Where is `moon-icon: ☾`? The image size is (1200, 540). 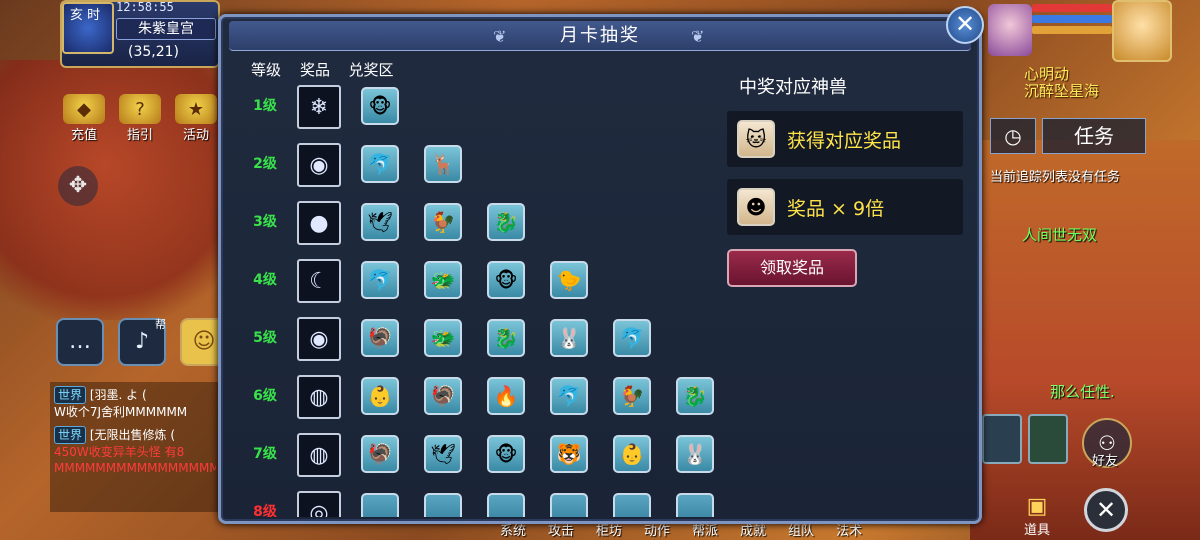
moon-icon: ☾ is located at coordinates (319, 281).